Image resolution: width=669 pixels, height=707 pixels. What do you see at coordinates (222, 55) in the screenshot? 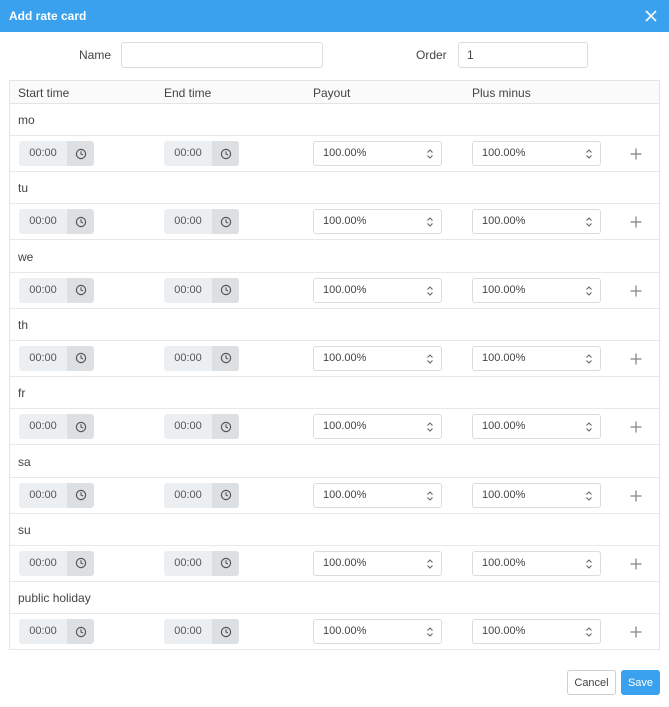
I see `name-input` at bounding box center [222, 55].